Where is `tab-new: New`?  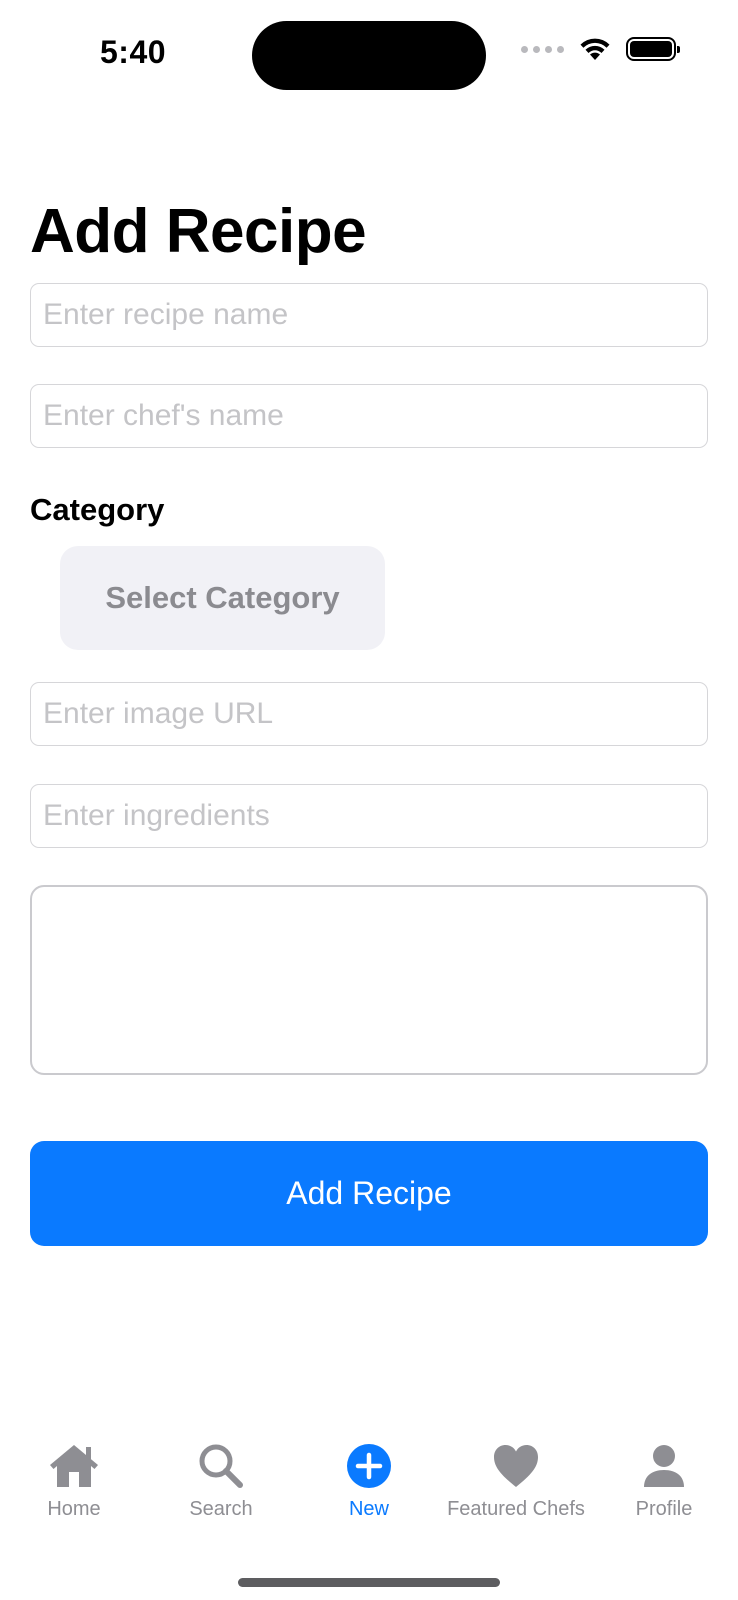 tab-new: New is located at coordinates (369, 1480).